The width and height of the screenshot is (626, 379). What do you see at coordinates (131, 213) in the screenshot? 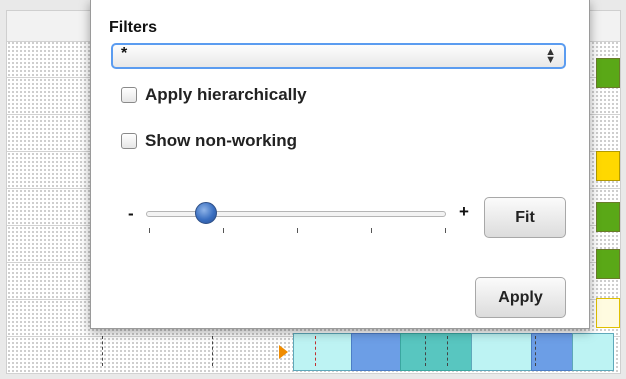
I see `zoom-minus-label: -` at bounding box center [131, 213].